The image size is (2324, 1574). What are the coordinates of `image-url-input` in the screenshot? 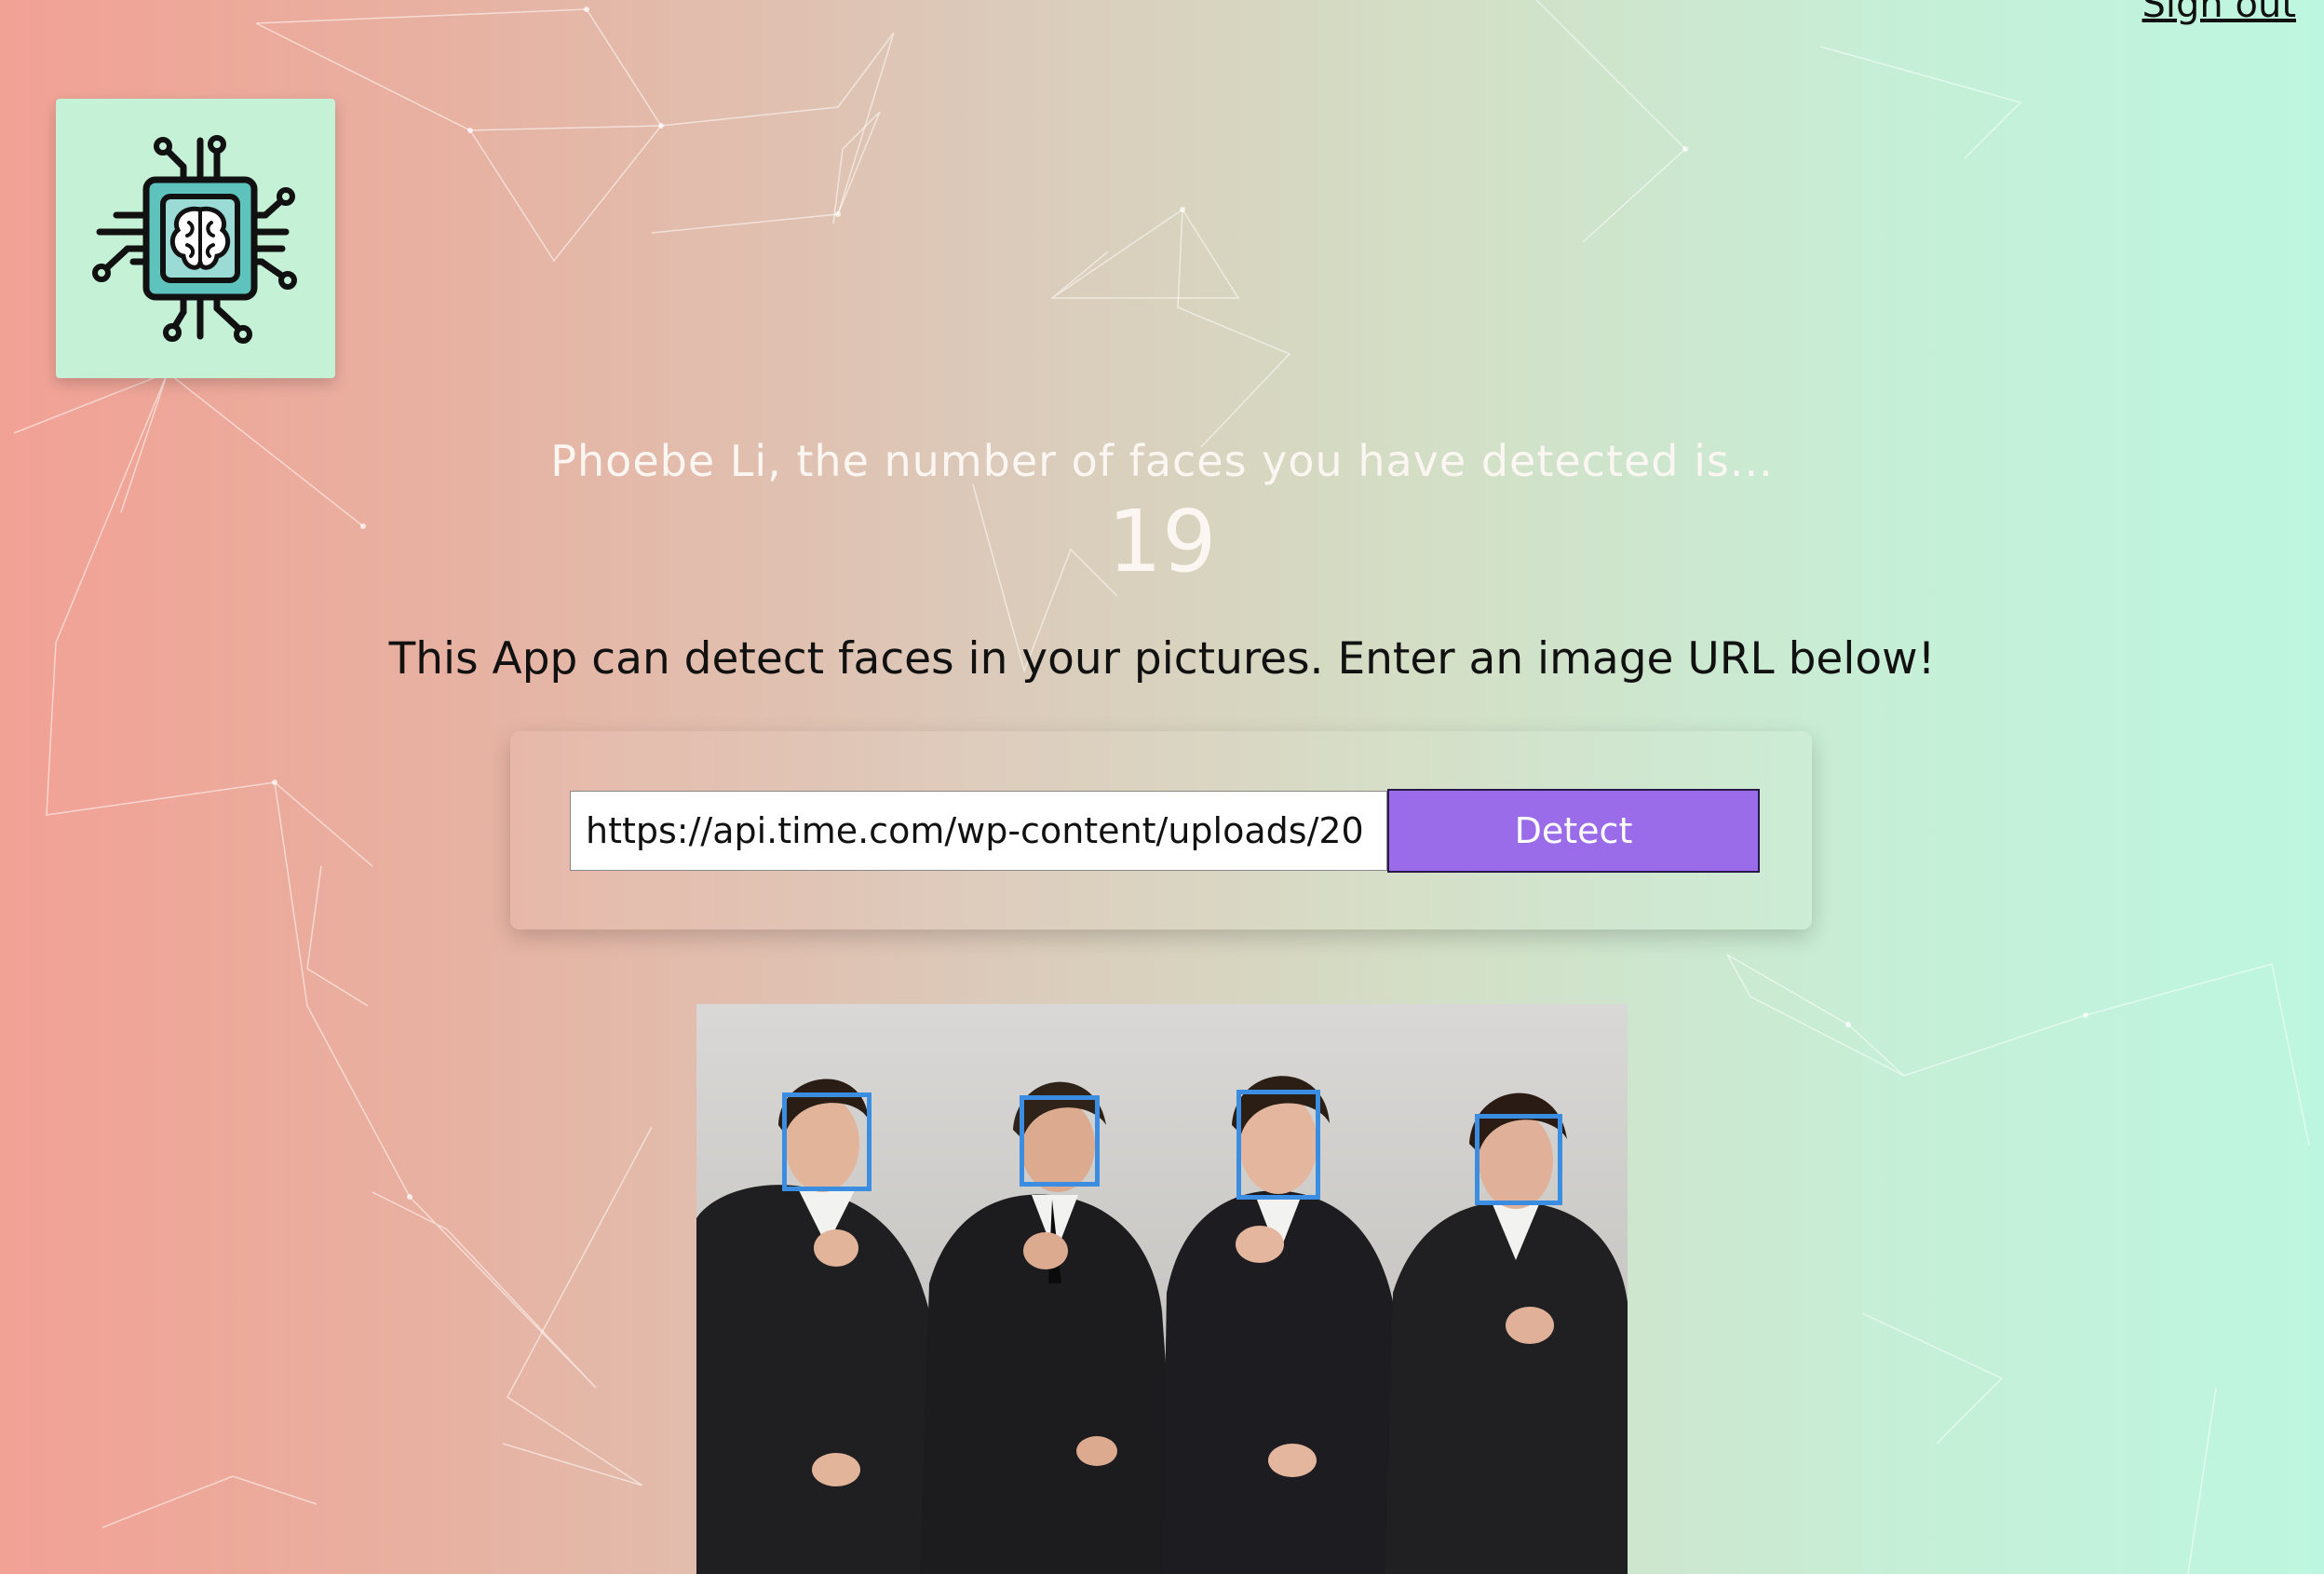 It's located at (979, 831).